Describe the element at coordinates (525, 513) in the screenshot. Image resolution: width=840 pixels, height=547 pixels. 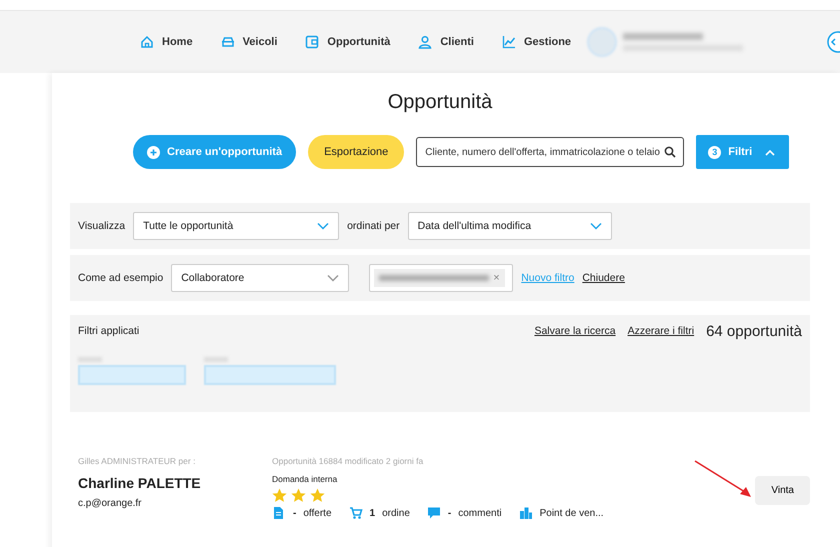
I see `building-icon` at that location.